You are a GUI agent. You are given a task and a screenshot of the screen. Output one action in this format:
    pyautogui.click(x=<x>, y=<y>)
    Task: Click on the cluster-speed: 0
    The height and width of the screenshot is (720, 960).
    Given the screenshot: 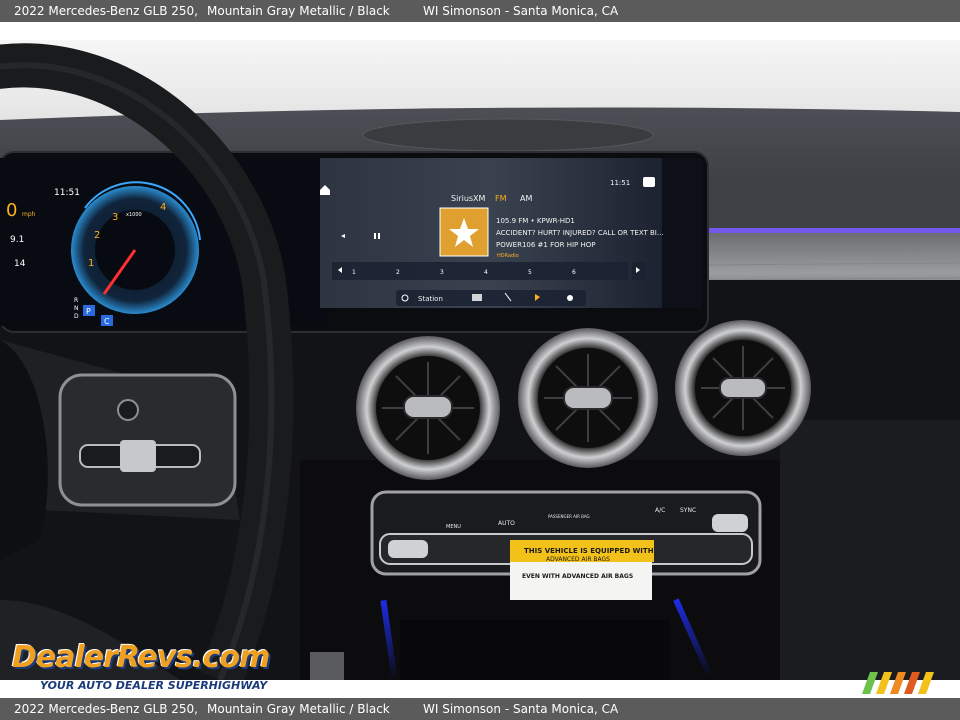 What is the action you would take?
    pyautogui.click(x=11, y=210)
    